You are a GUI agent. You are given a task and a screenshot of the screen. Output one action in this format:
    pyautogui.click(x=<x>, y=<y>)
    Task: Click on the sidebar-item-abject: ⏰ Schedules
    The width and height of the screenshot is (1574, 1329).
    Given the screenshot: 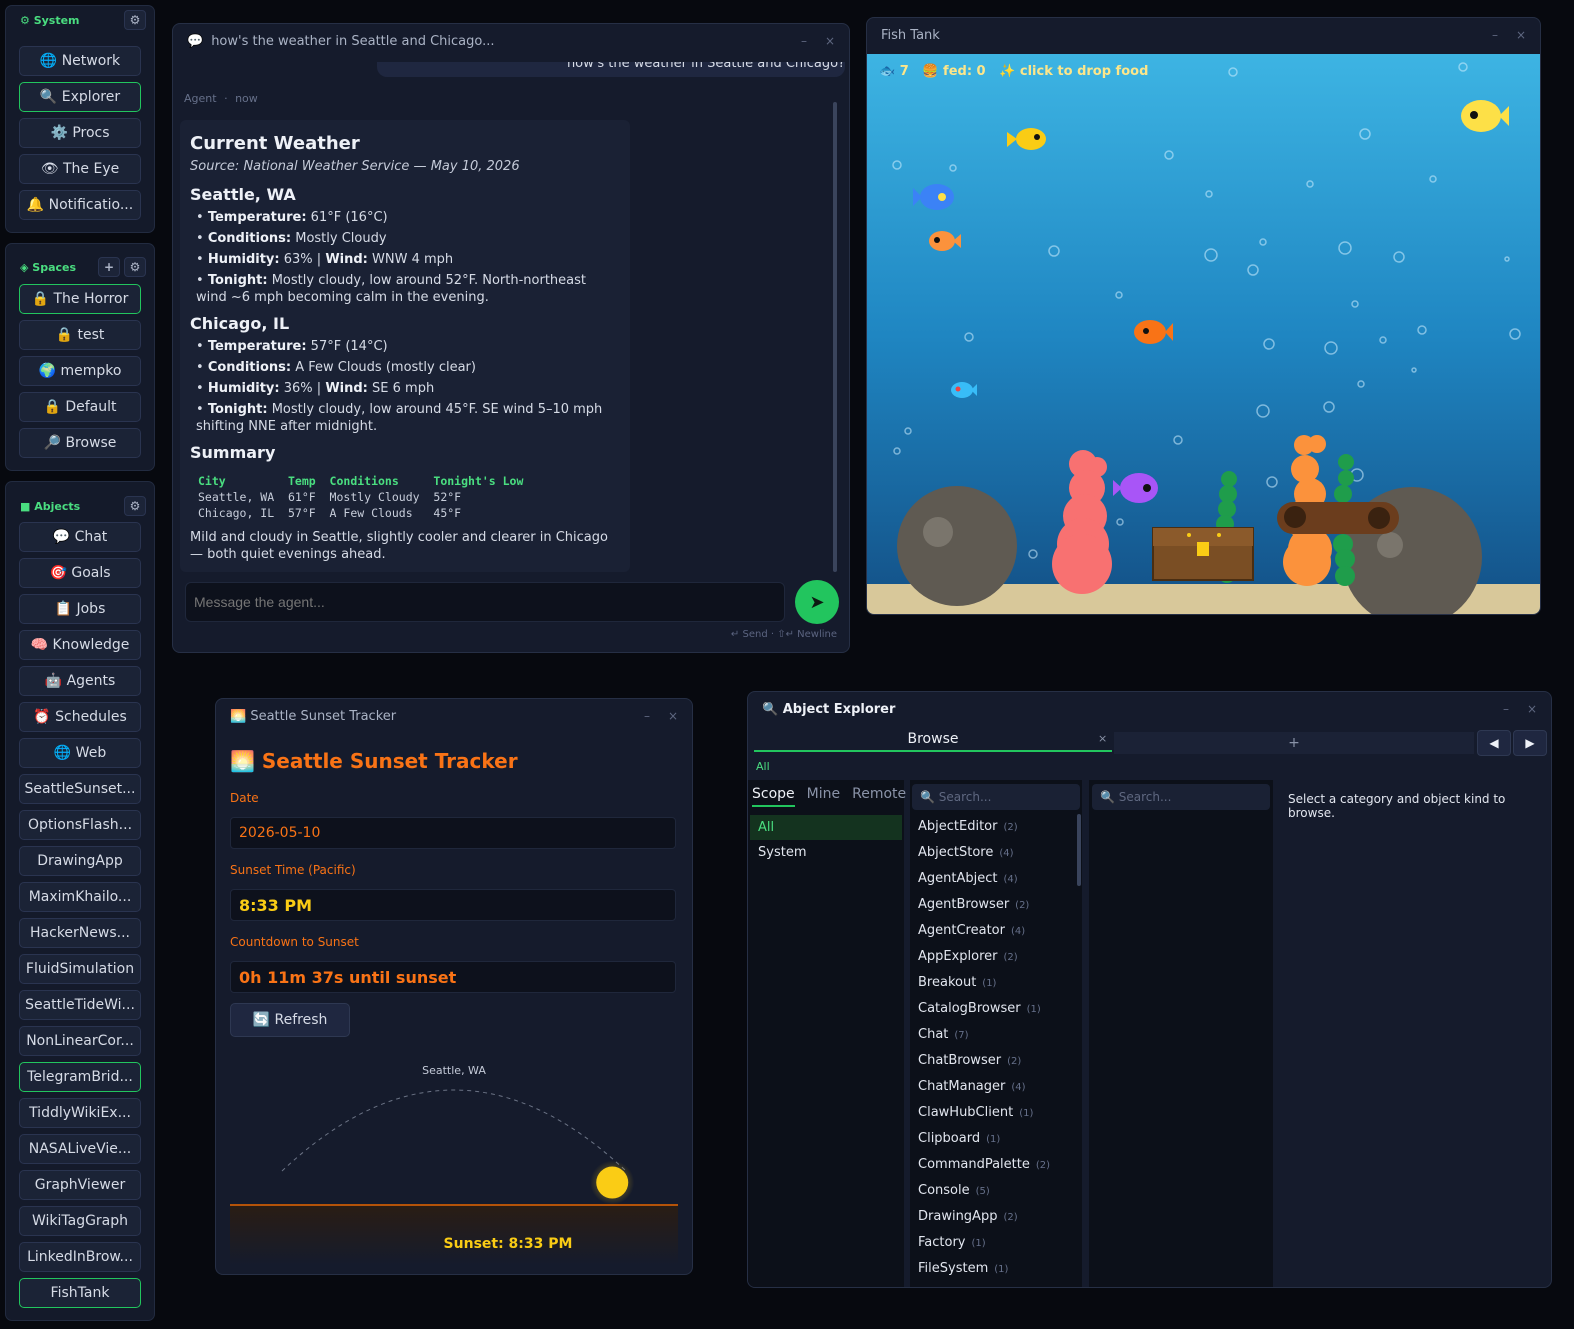 What is the action you would take?
    pyautogui.click(x=80, y=717)
    